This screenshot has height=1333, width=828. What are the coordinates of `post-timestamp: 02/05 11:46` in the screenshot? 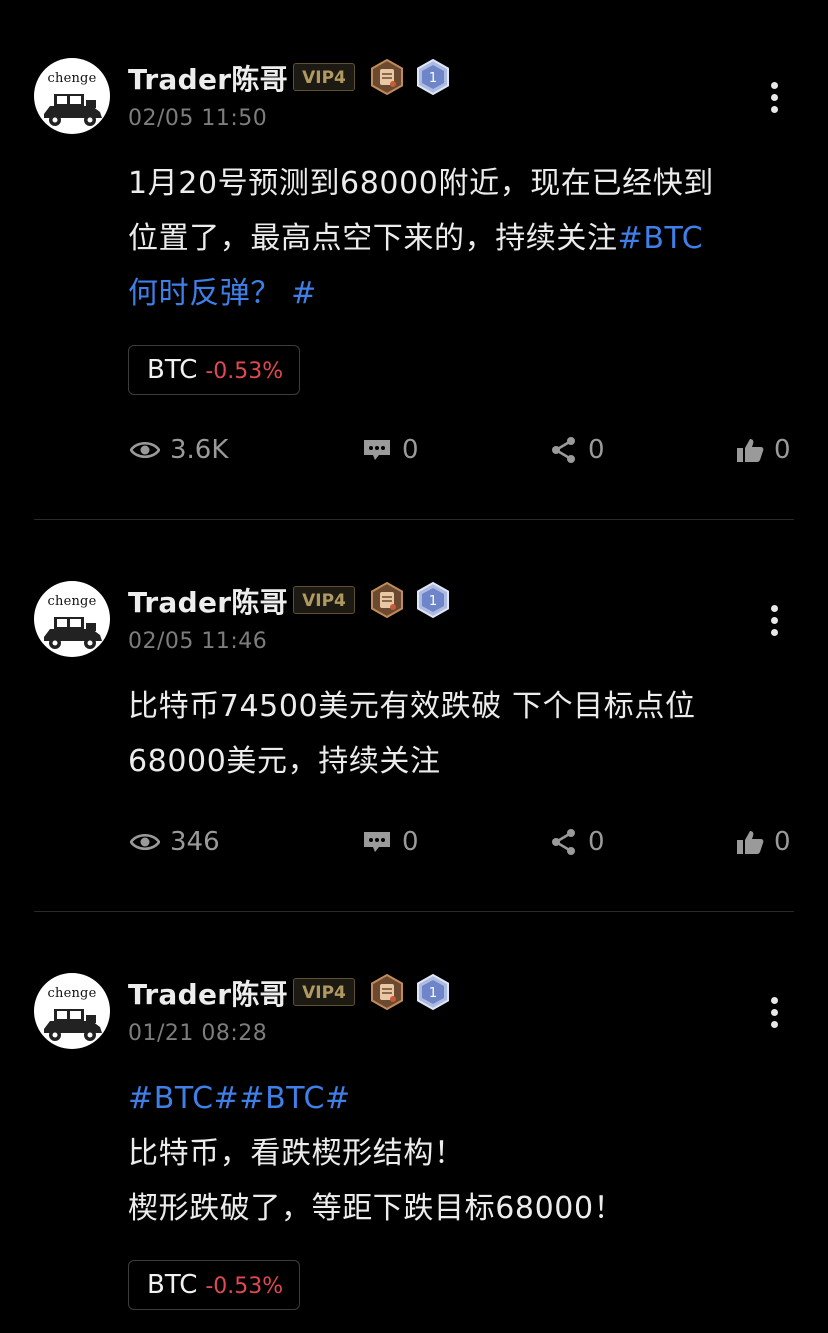 It's located at (198, 641).